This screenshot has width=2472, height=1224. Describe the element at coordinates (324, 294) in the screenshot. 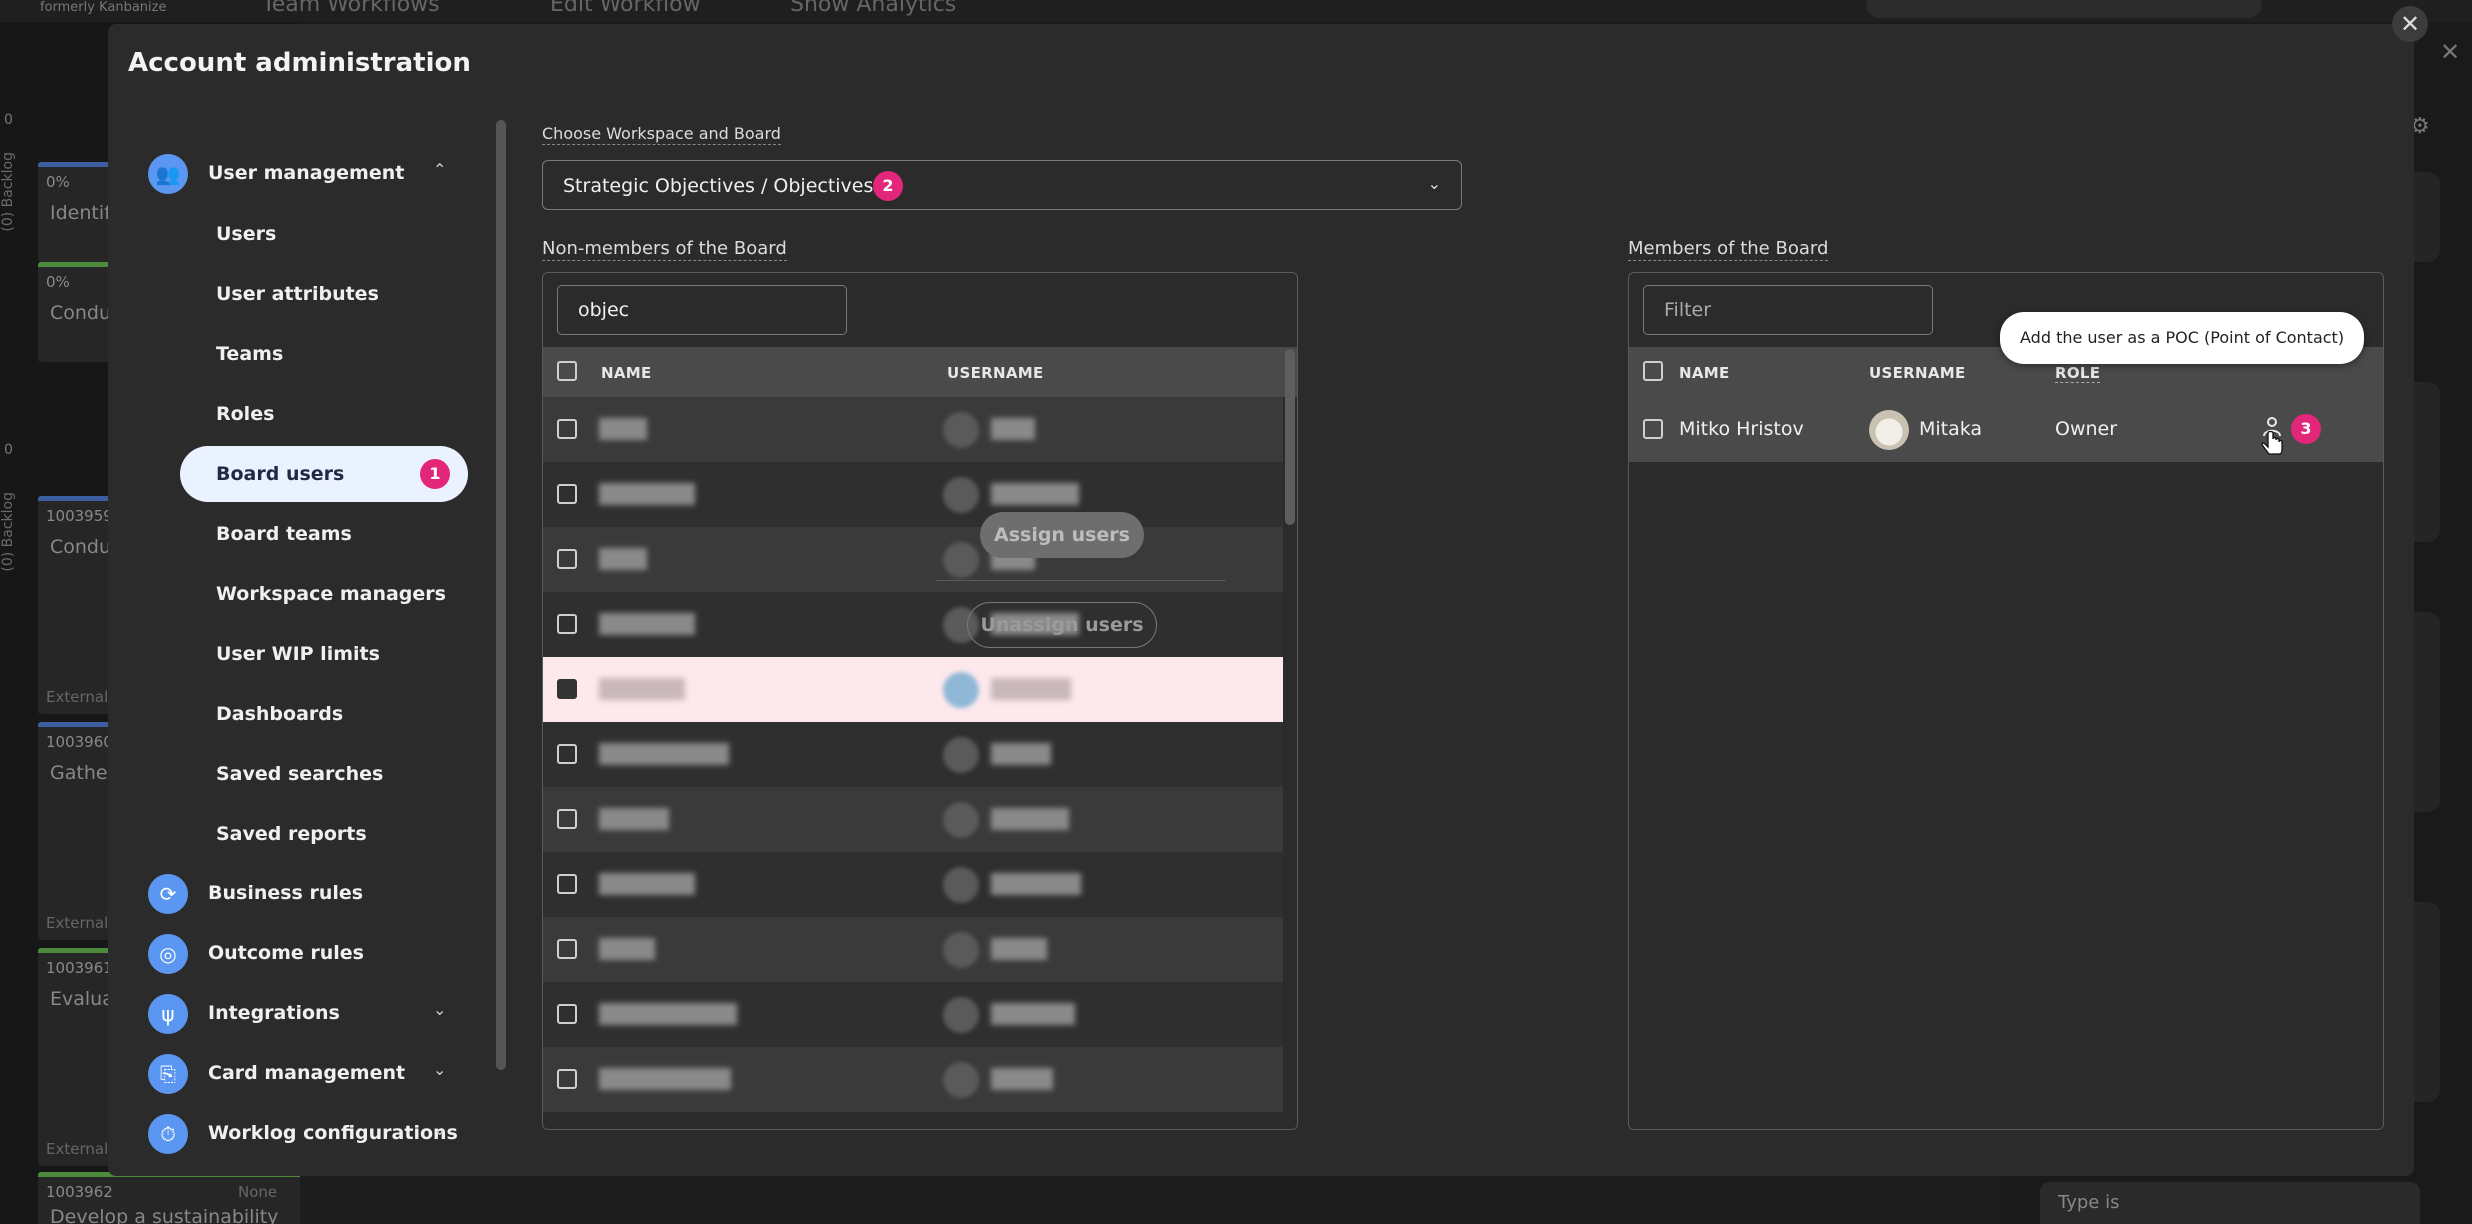

I see `sidebar-item-user-attributes: User attributes` at that location.